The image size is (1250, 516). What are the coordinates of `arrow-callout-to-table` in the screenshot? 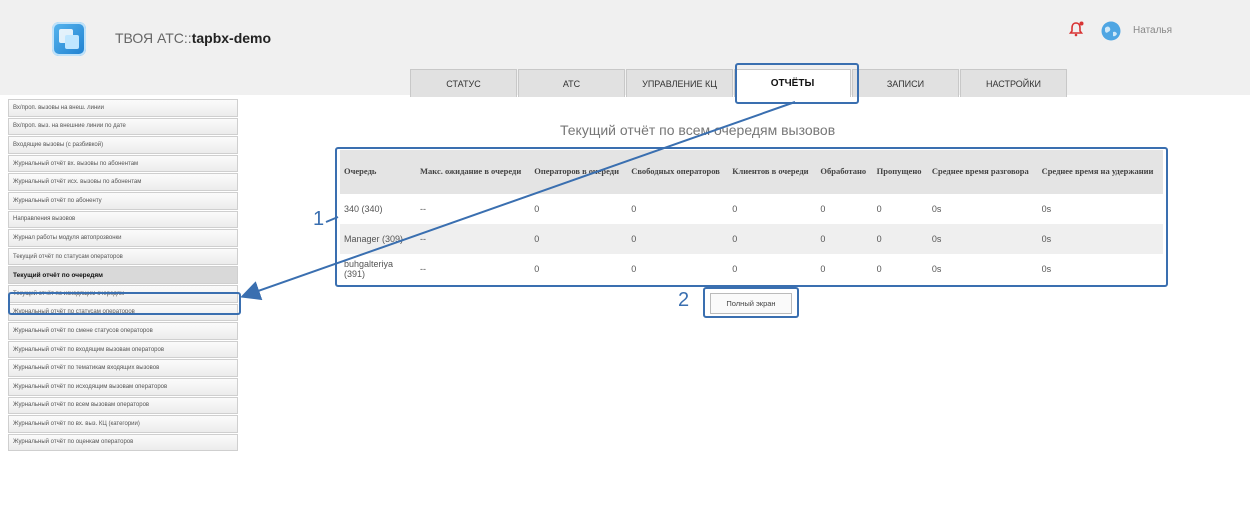 It's located at (332, 219).